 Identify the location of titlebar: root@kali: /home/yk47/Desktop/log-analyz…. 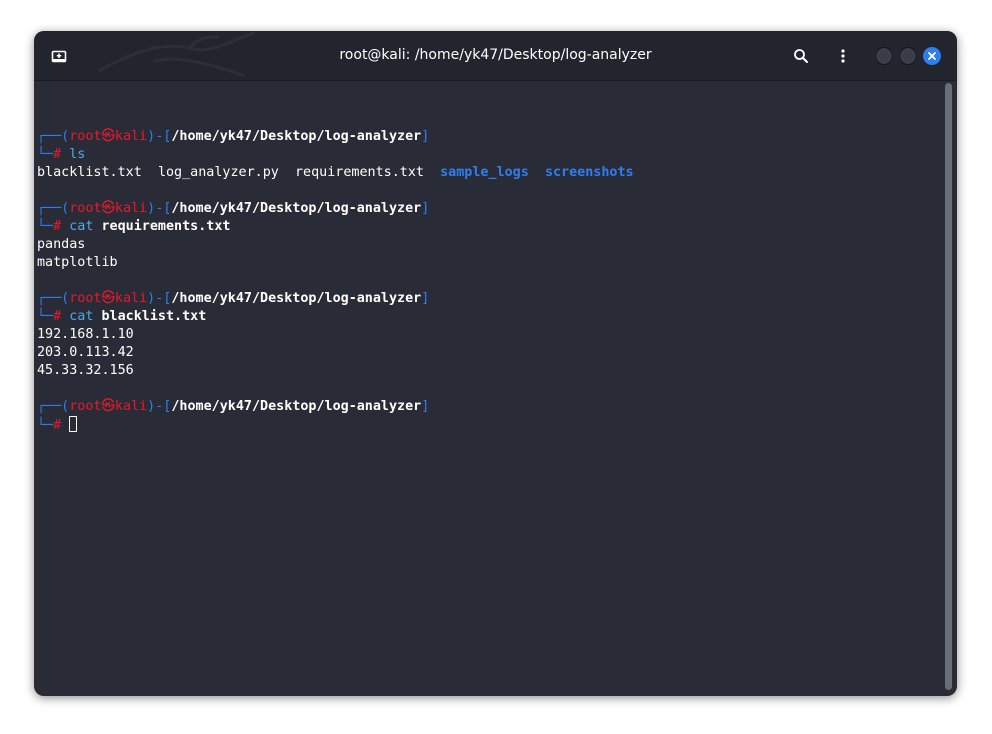
(495, 56).